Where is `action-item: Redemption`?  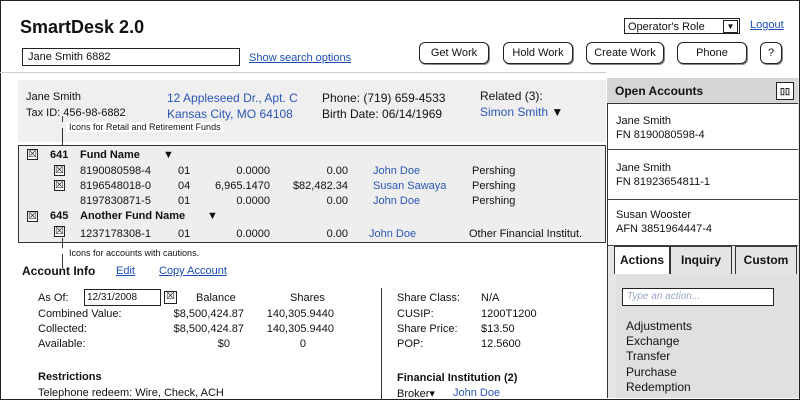 action-item: Redemption is located at coordinates (658, 387).